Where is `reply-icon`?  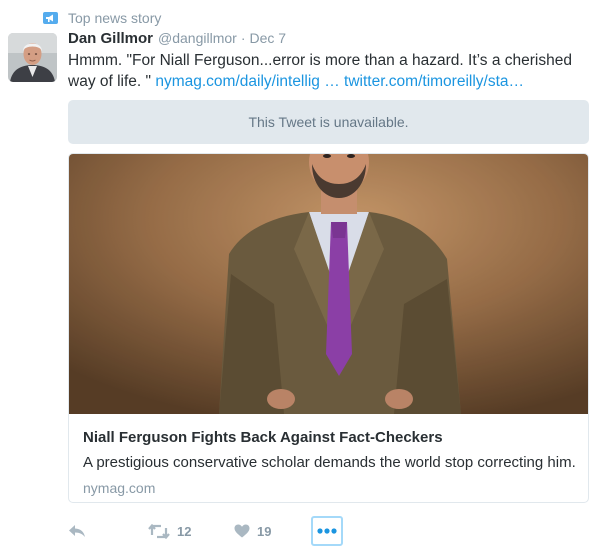 reply-icon is located at coordinates (77, 531).